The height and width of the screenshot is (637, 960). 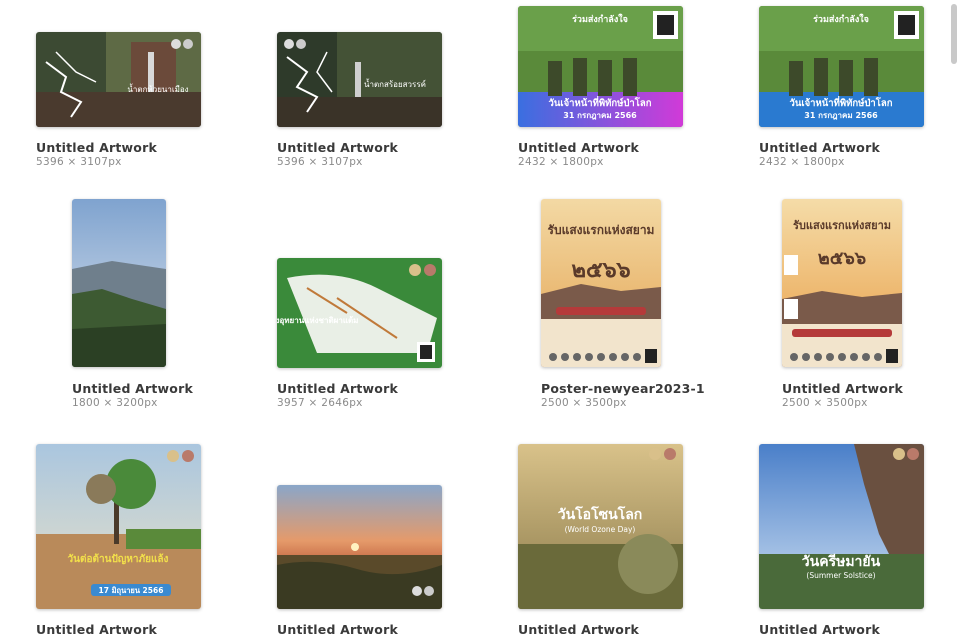 What do you see at coordinates (359, 313) in the screenshot?
I see `artwork-thumbnail: แผนผังอุทยานแห่งชาติผาแต้ม` at bounding box center [359, 313].